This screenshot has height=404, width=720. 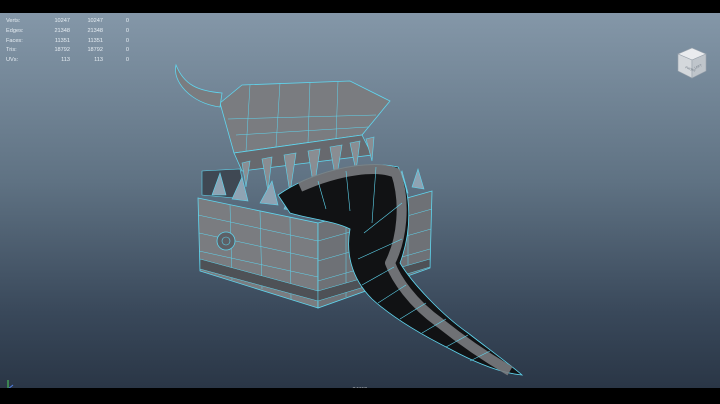 What do you see at coordinates (360, 6) in the screenshot?
I see `letterbox-top` at bounding box center [360, 6].